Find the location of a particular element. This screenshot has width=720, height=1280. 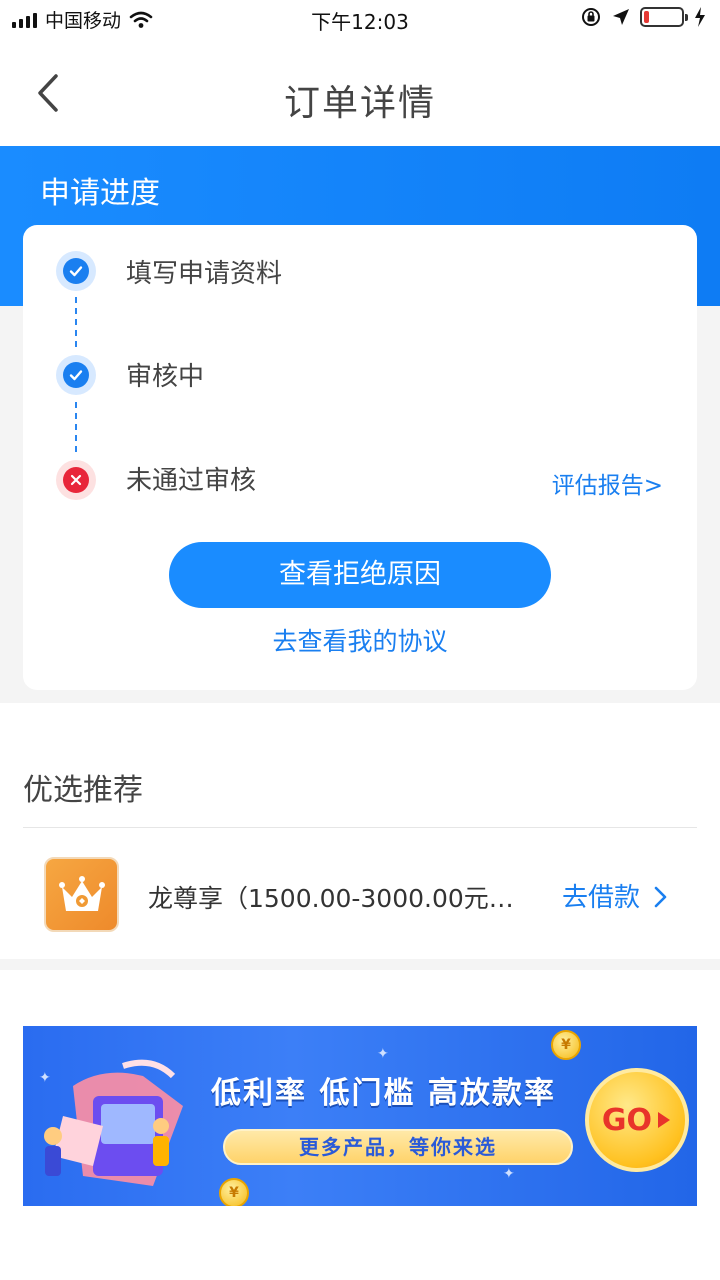

chevron-right-icon is located at coordinates (660, 897).